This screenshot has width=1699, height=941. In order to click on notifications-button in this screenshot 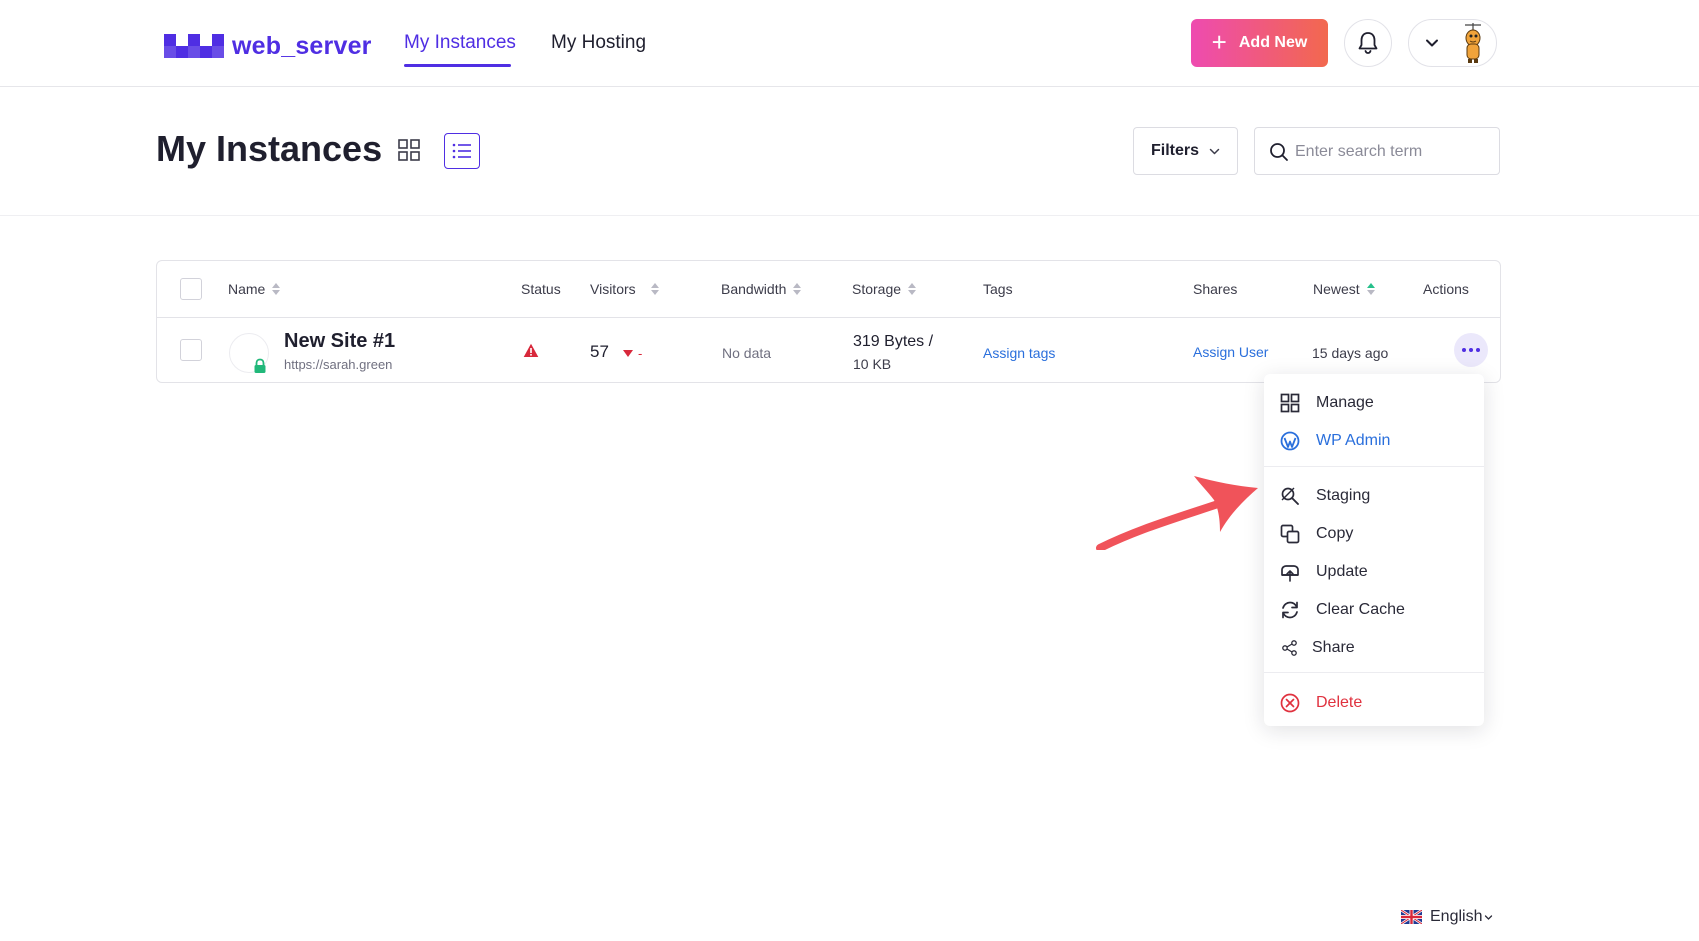, I will do `click(1368, 43)`.